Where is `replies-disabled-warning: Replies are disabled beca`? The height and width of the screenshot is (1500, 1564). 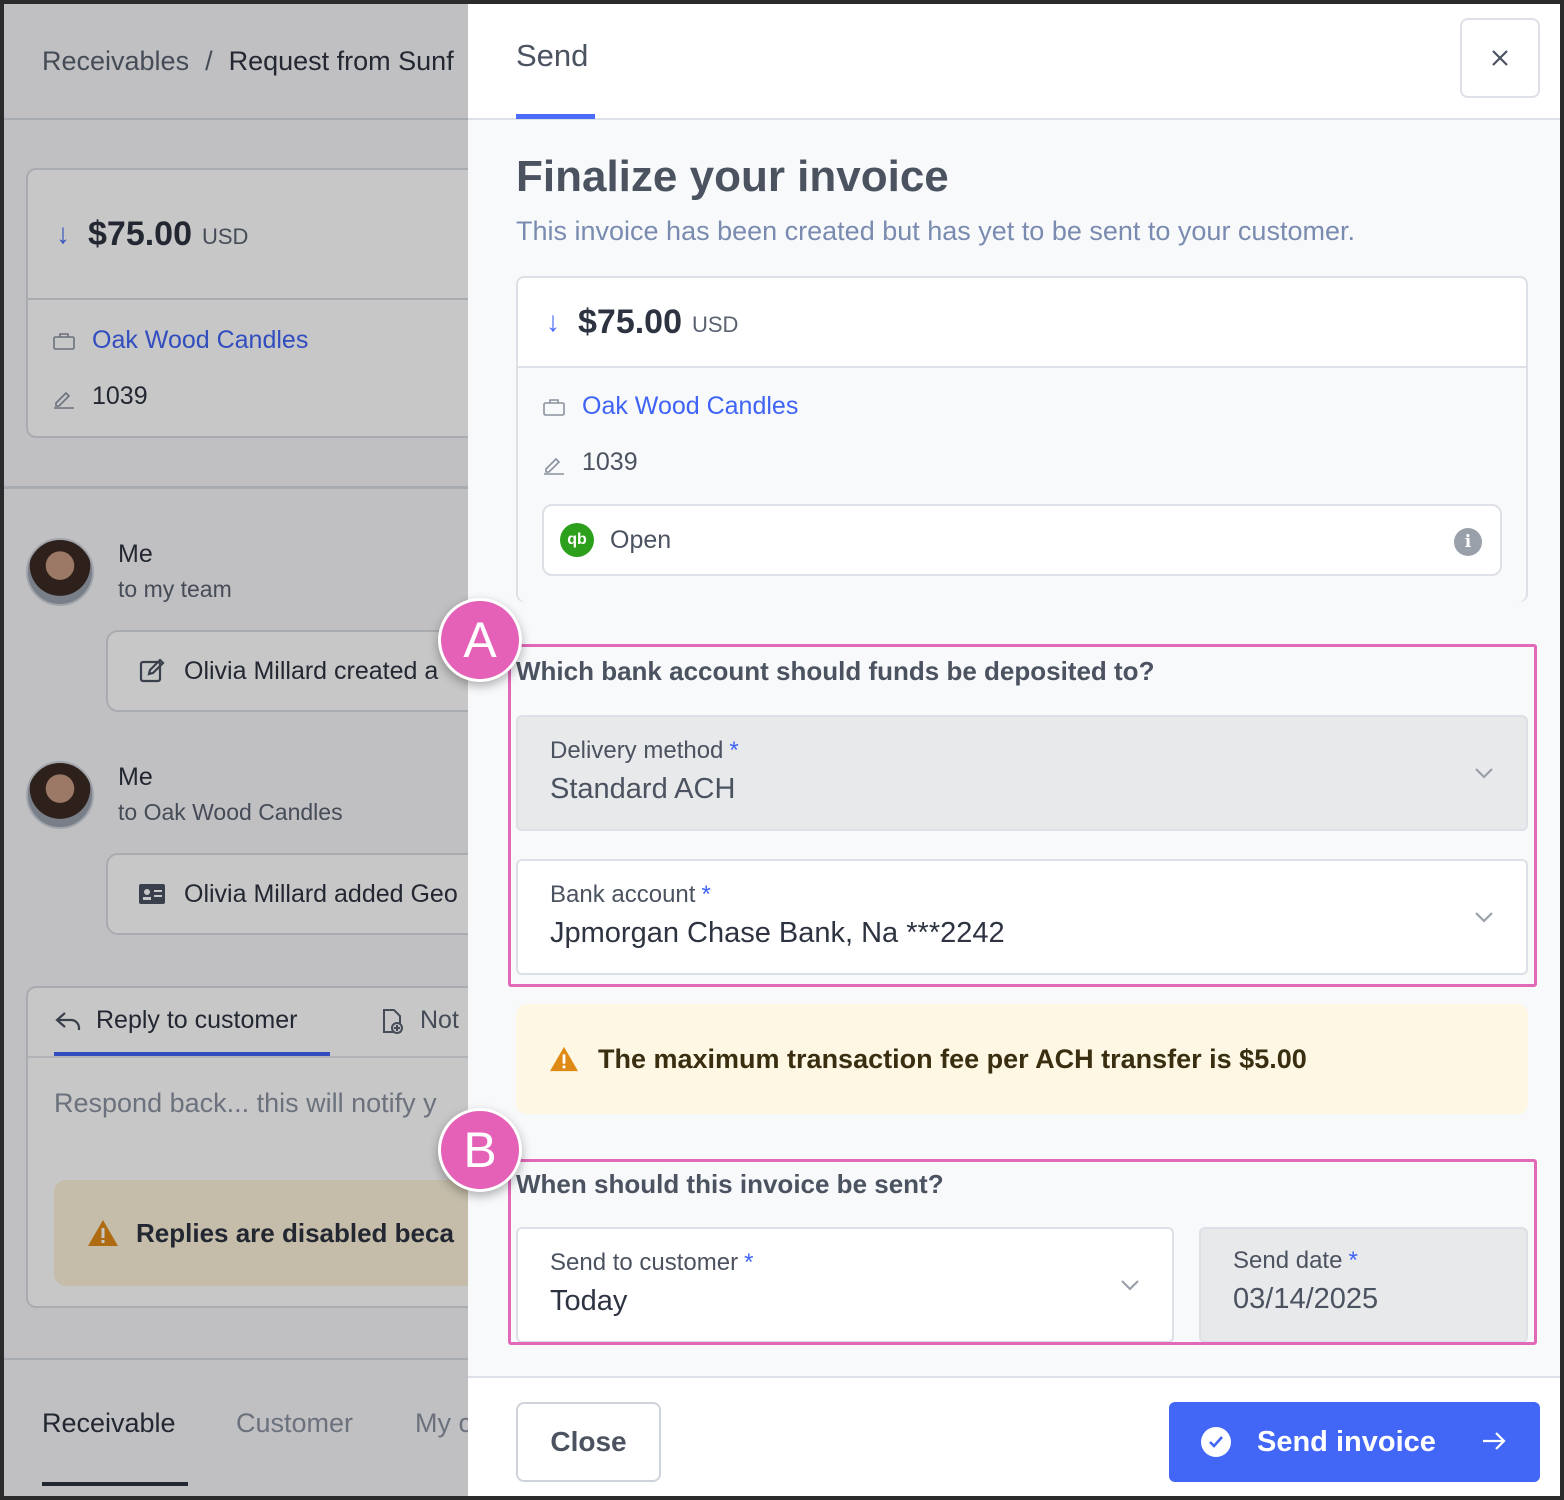 replies-disabled-warning: Replies are disabled beca is located at coordinates (261, 1233).